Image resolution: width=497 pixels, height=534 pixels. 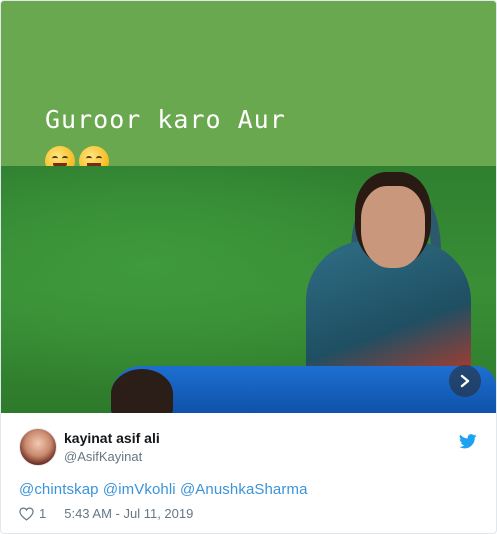 What do you see at coordinates (165, 119) in the screenshot?
I see `media-caption: Guroor karo Aur` at bounding box center [165, 119].